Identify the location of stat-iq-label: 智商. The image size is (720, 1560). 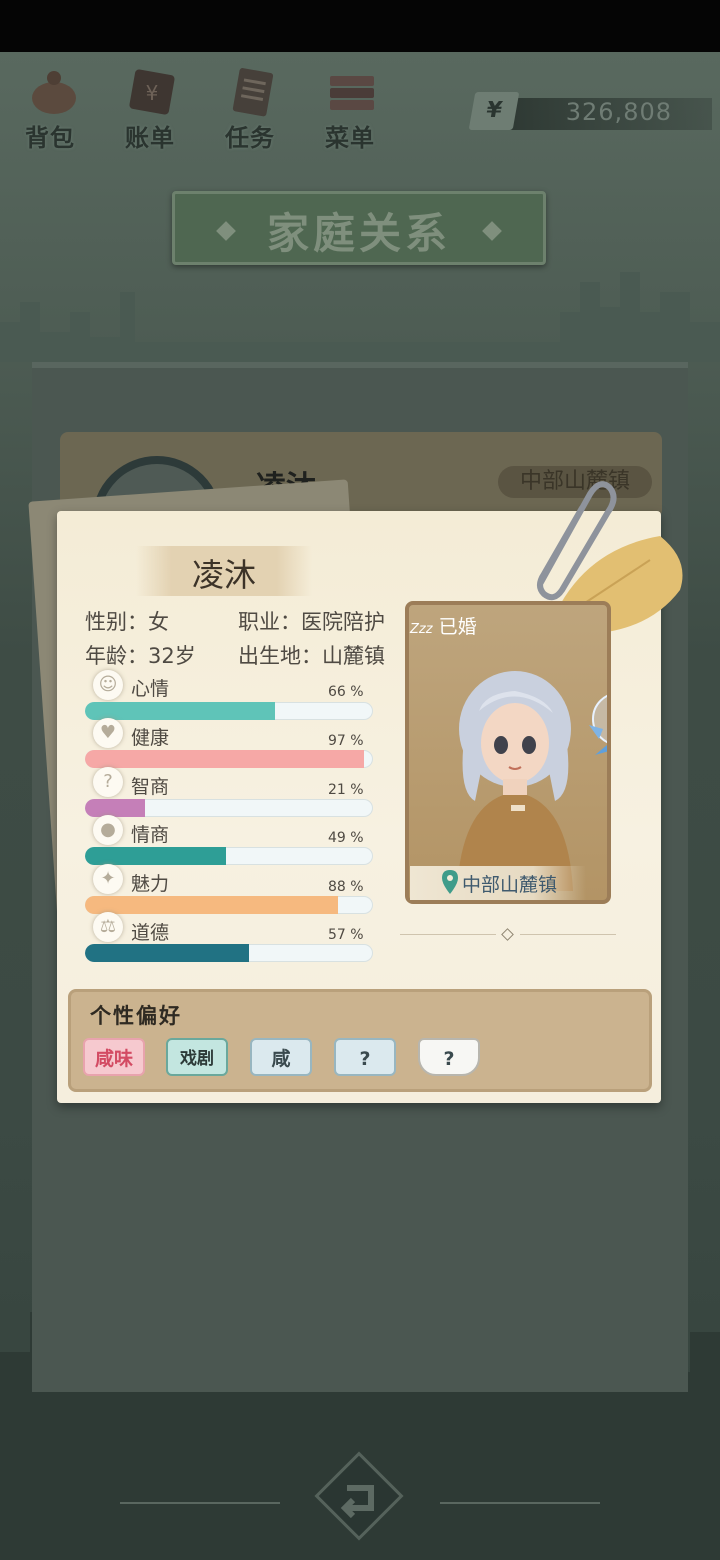
(150, 787).